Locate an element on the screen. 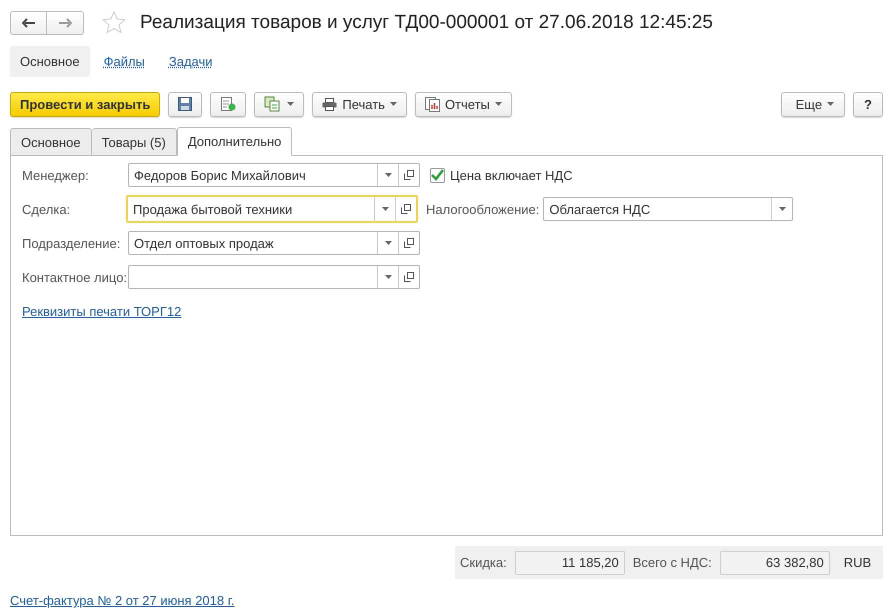 The width and height of the screenshot is (893, 616). field-label: Налогообложение: is located at coordinates (483, 209).